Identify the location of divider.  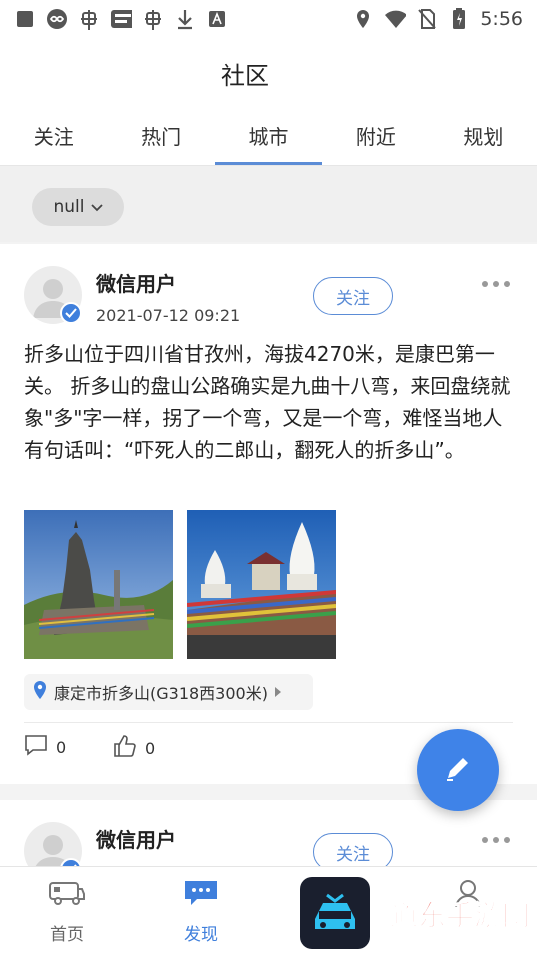
(268, 722).